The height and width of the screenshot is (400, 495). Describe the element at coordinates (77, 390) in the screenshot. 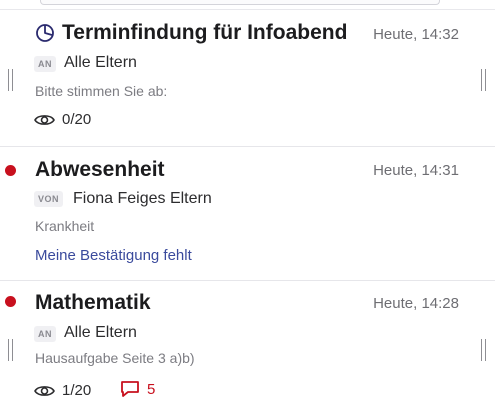

I see `view-count: 1/20` at that location.